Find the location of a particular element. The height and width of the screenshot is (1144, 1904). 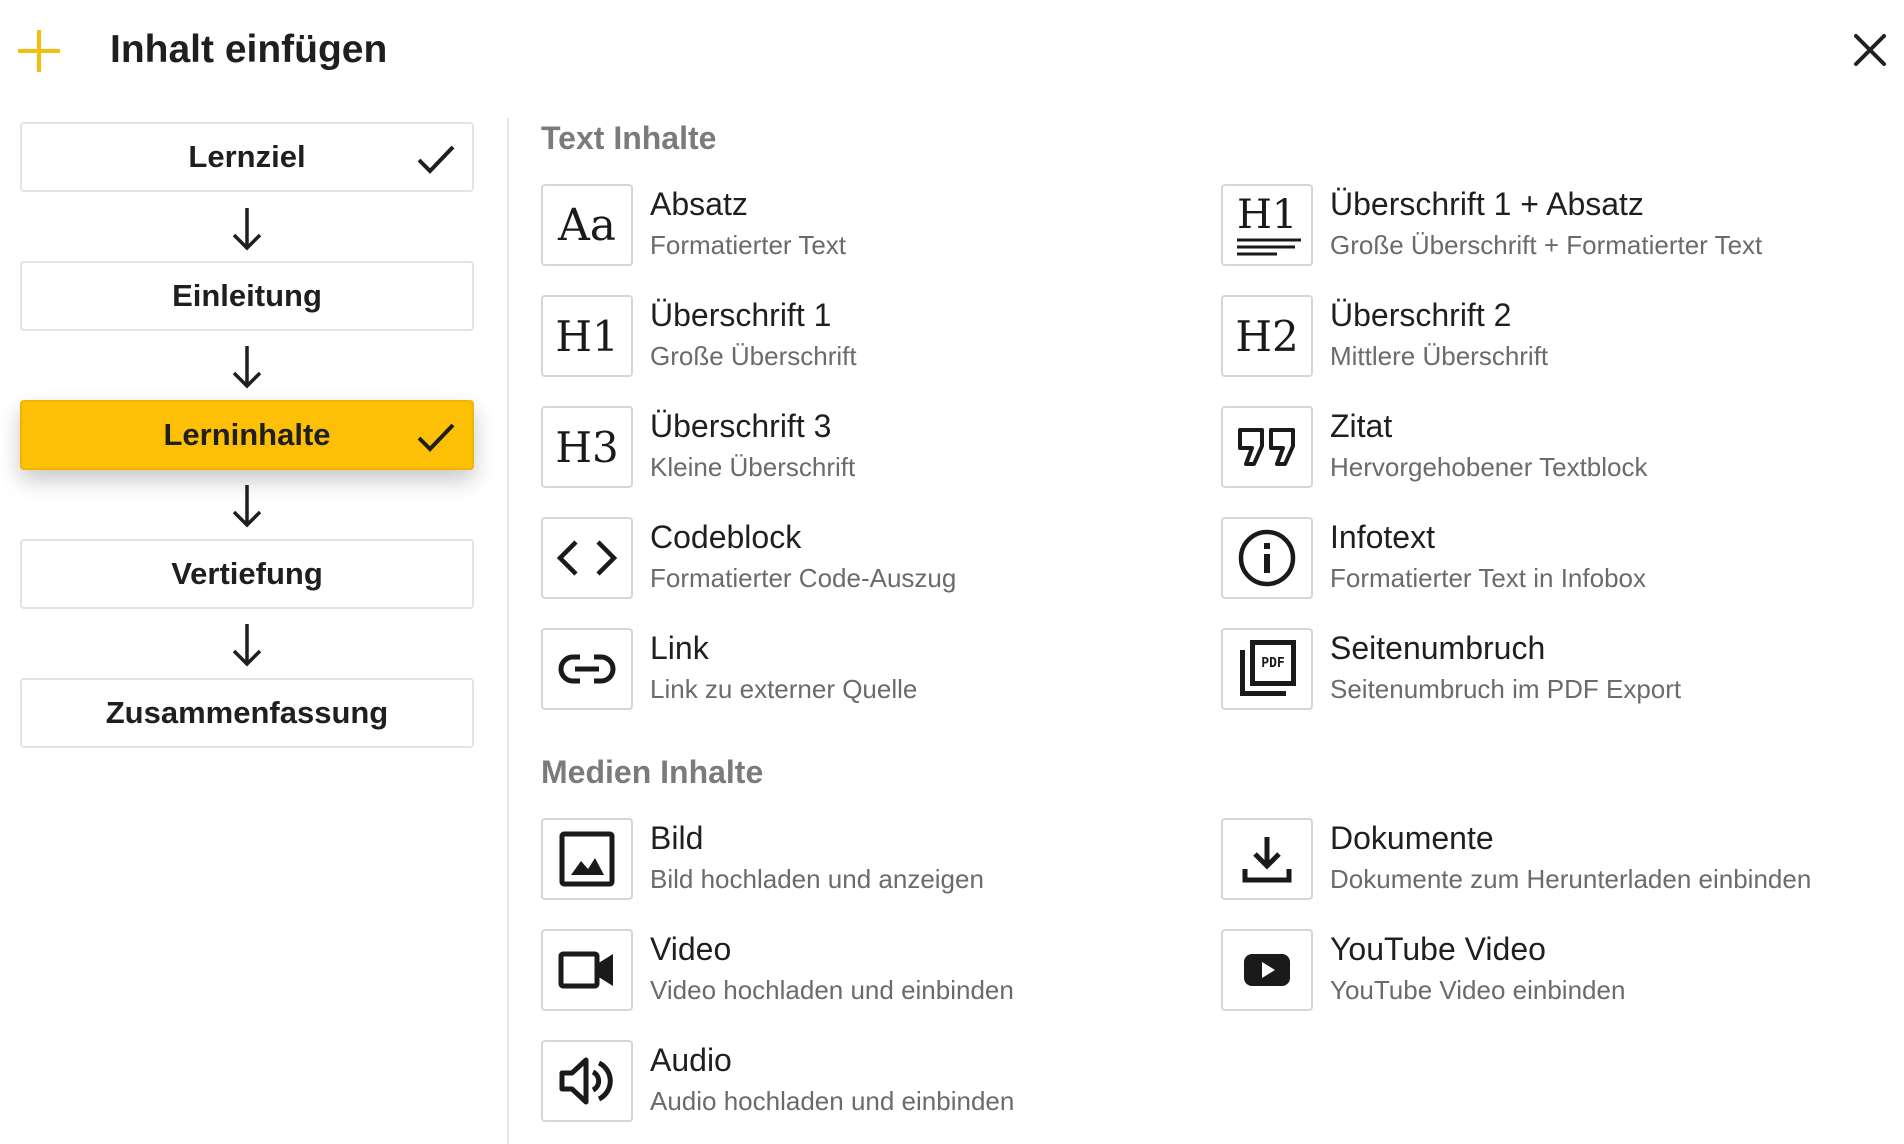

step-einleitung: Einleitung is located at coordinates (247, 296).